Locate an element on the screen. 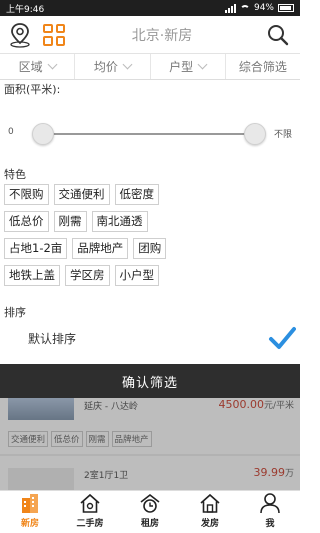 This screenshot has width=320, height=533. nav-rent: 租房 is located at coordinates (150, 512).